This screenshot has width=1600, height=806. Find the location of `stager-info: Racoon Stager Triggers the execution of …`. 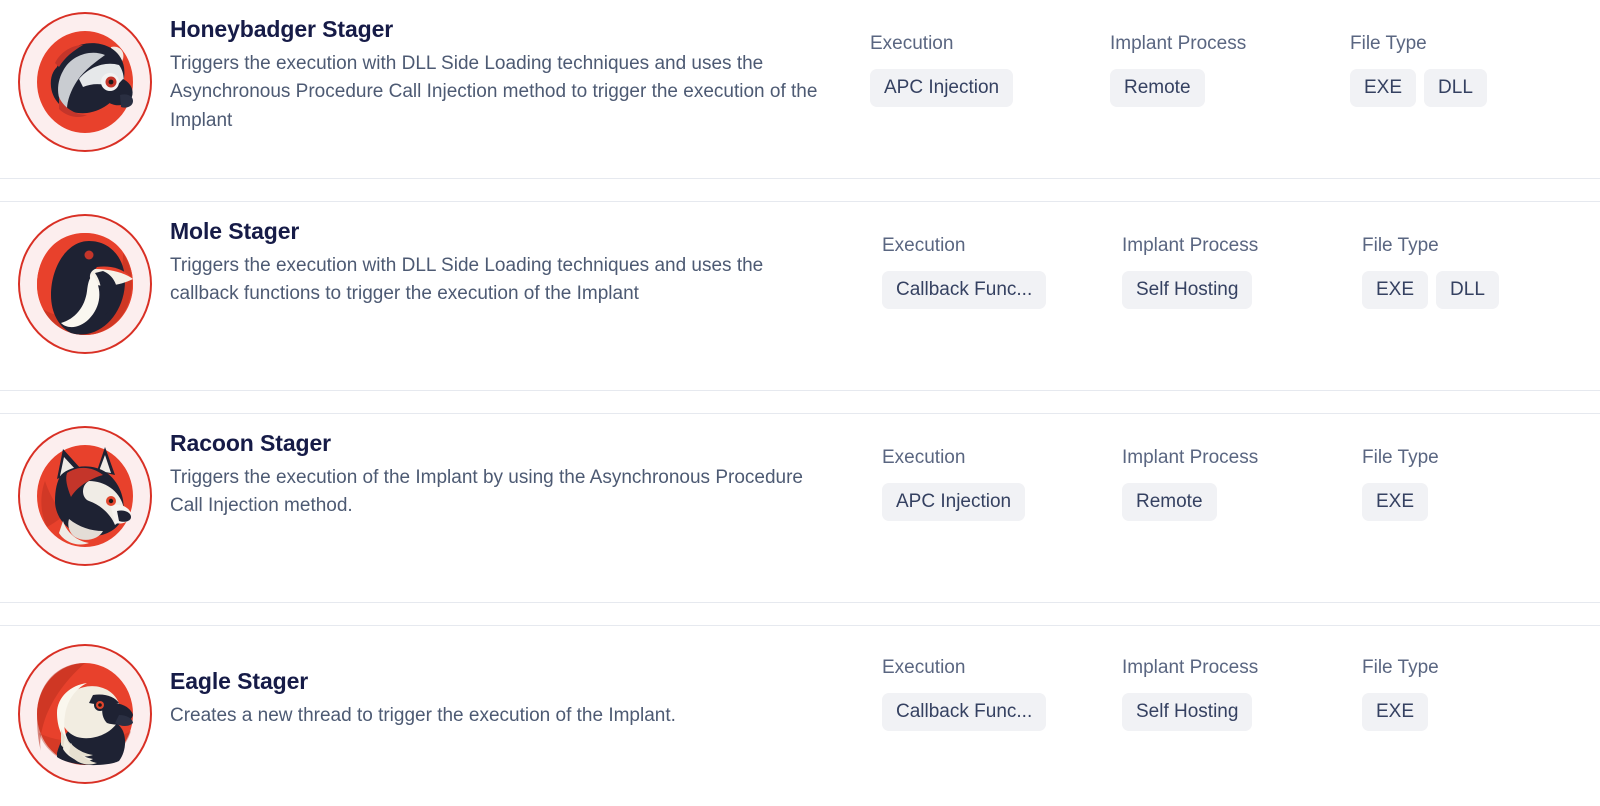

stager-info: Racoon Stager Triggers the execution of … is located at coordinates (520, 467).